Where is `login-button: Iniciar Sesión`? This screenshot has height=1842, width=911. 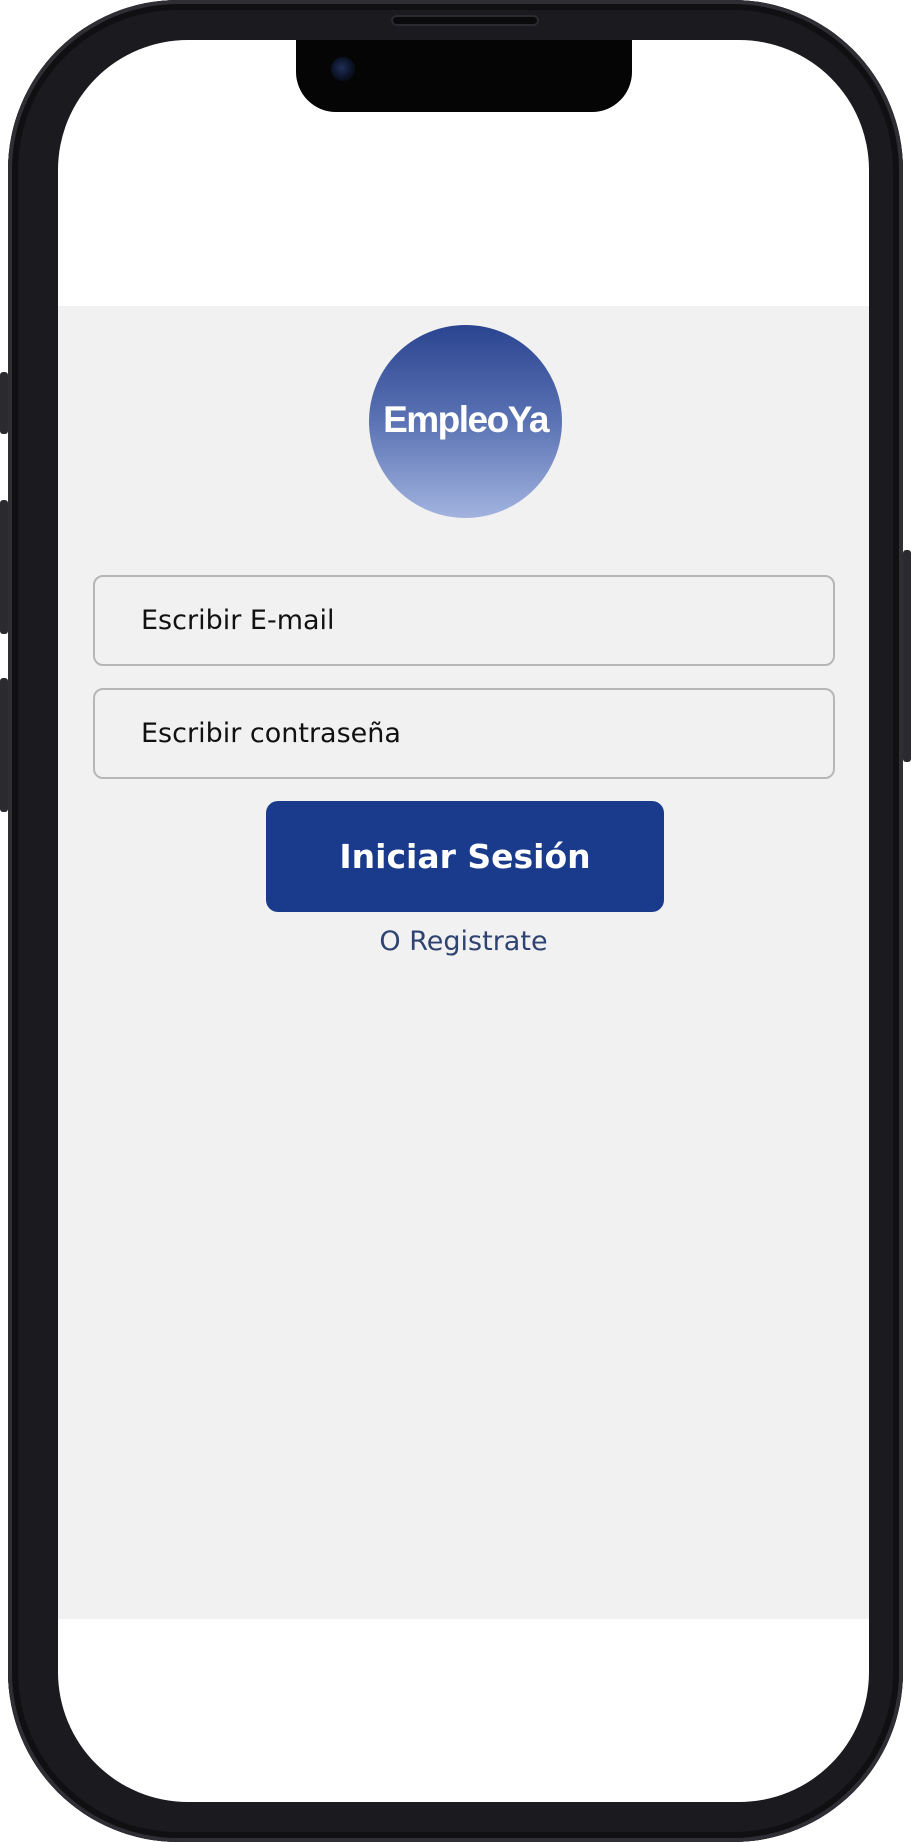 login-button: Iniciar Sesión is located at coordinates (465, 856).